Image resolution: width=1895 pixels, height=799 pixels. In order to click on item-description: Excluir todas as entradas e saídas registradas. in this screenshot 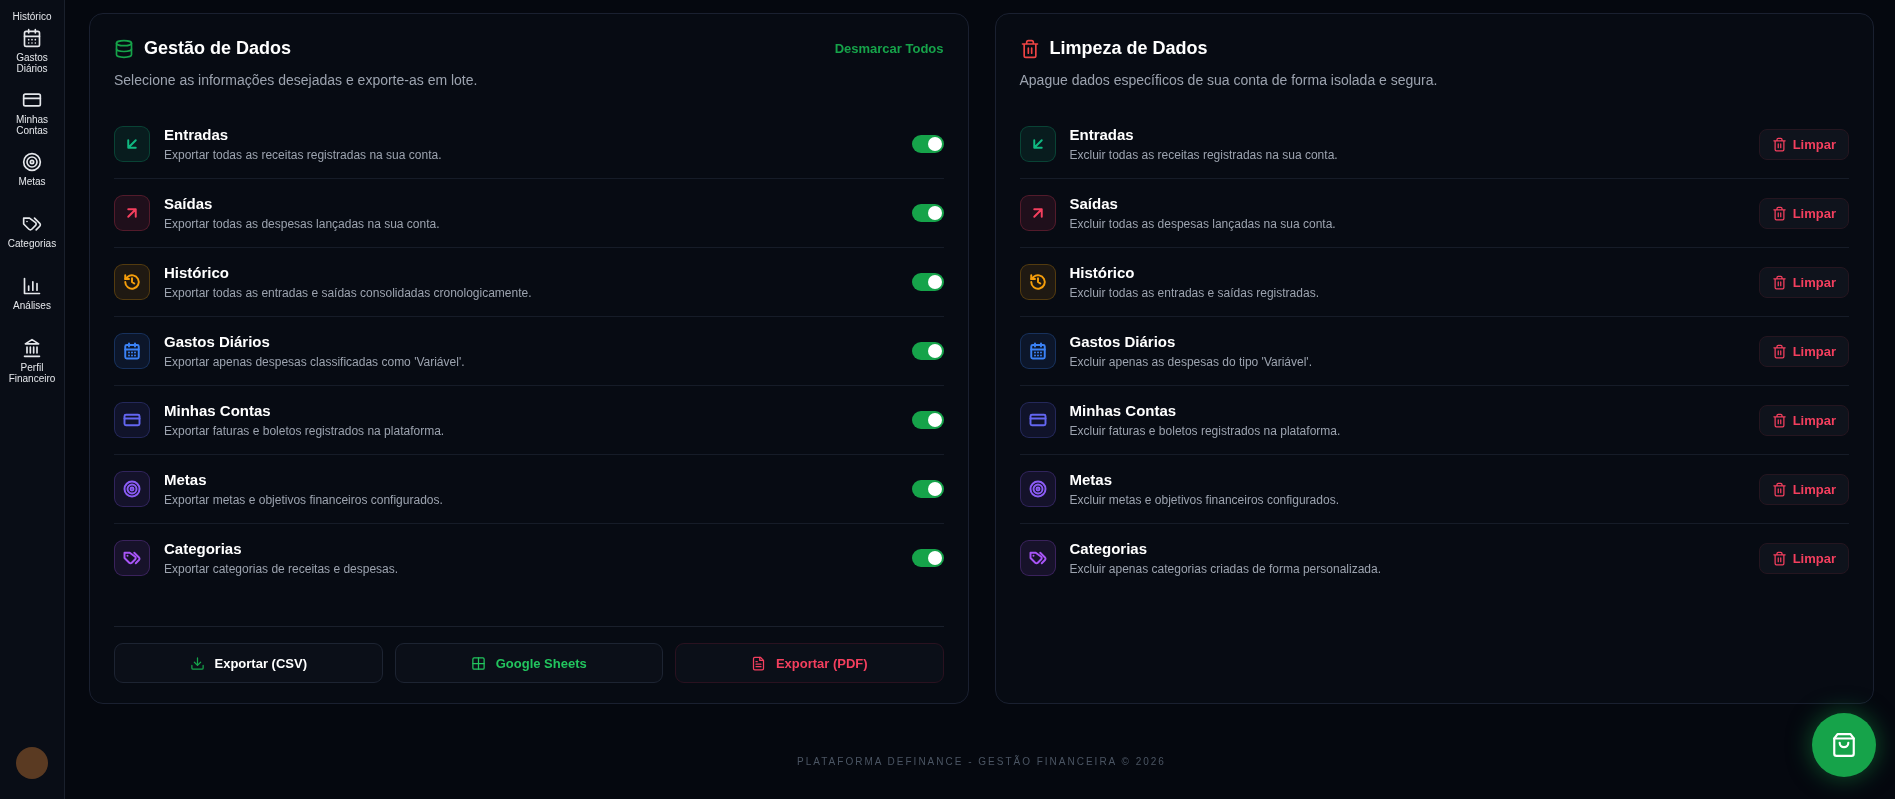, I will do `click(1194, 293)`.